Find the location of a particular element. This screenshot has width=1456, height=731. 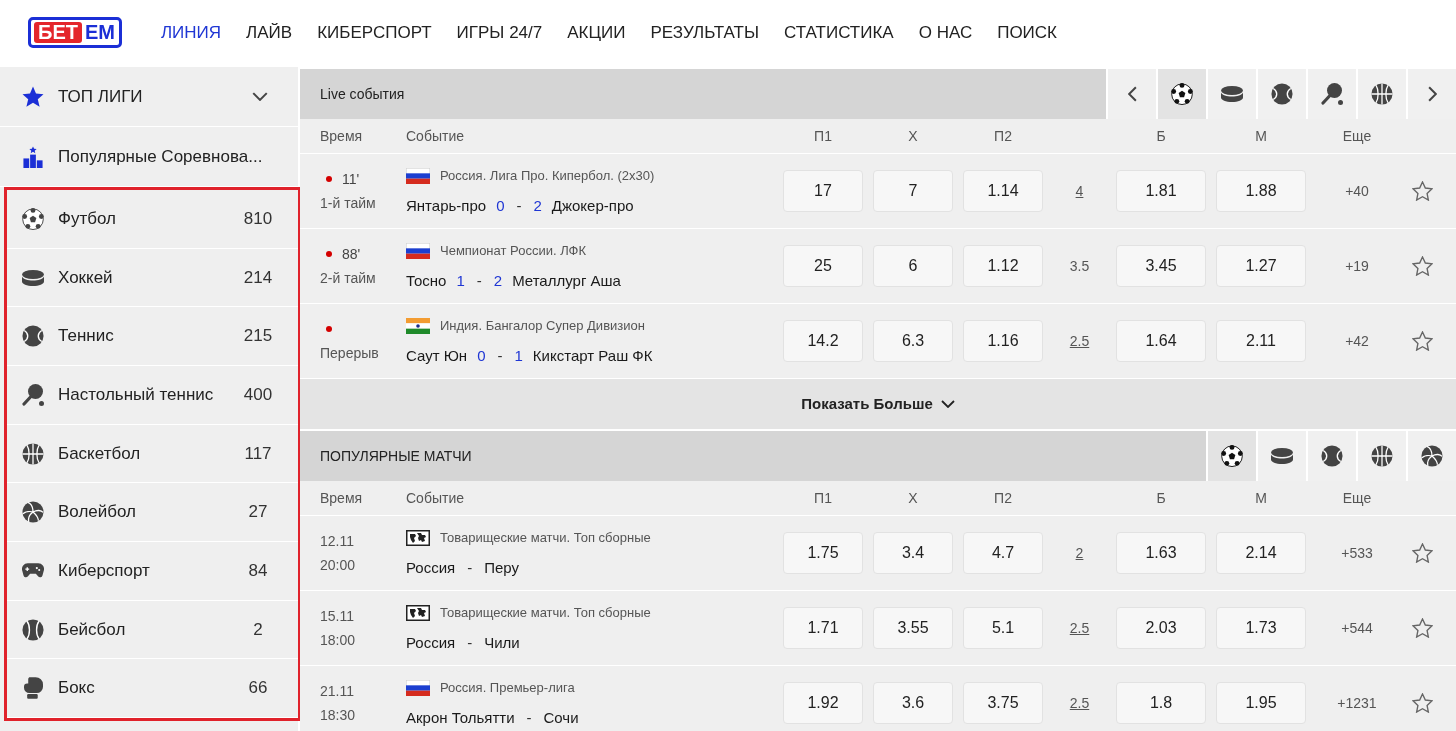

nav-link: ЛИНИЯ is located at coordinates (191, 32).